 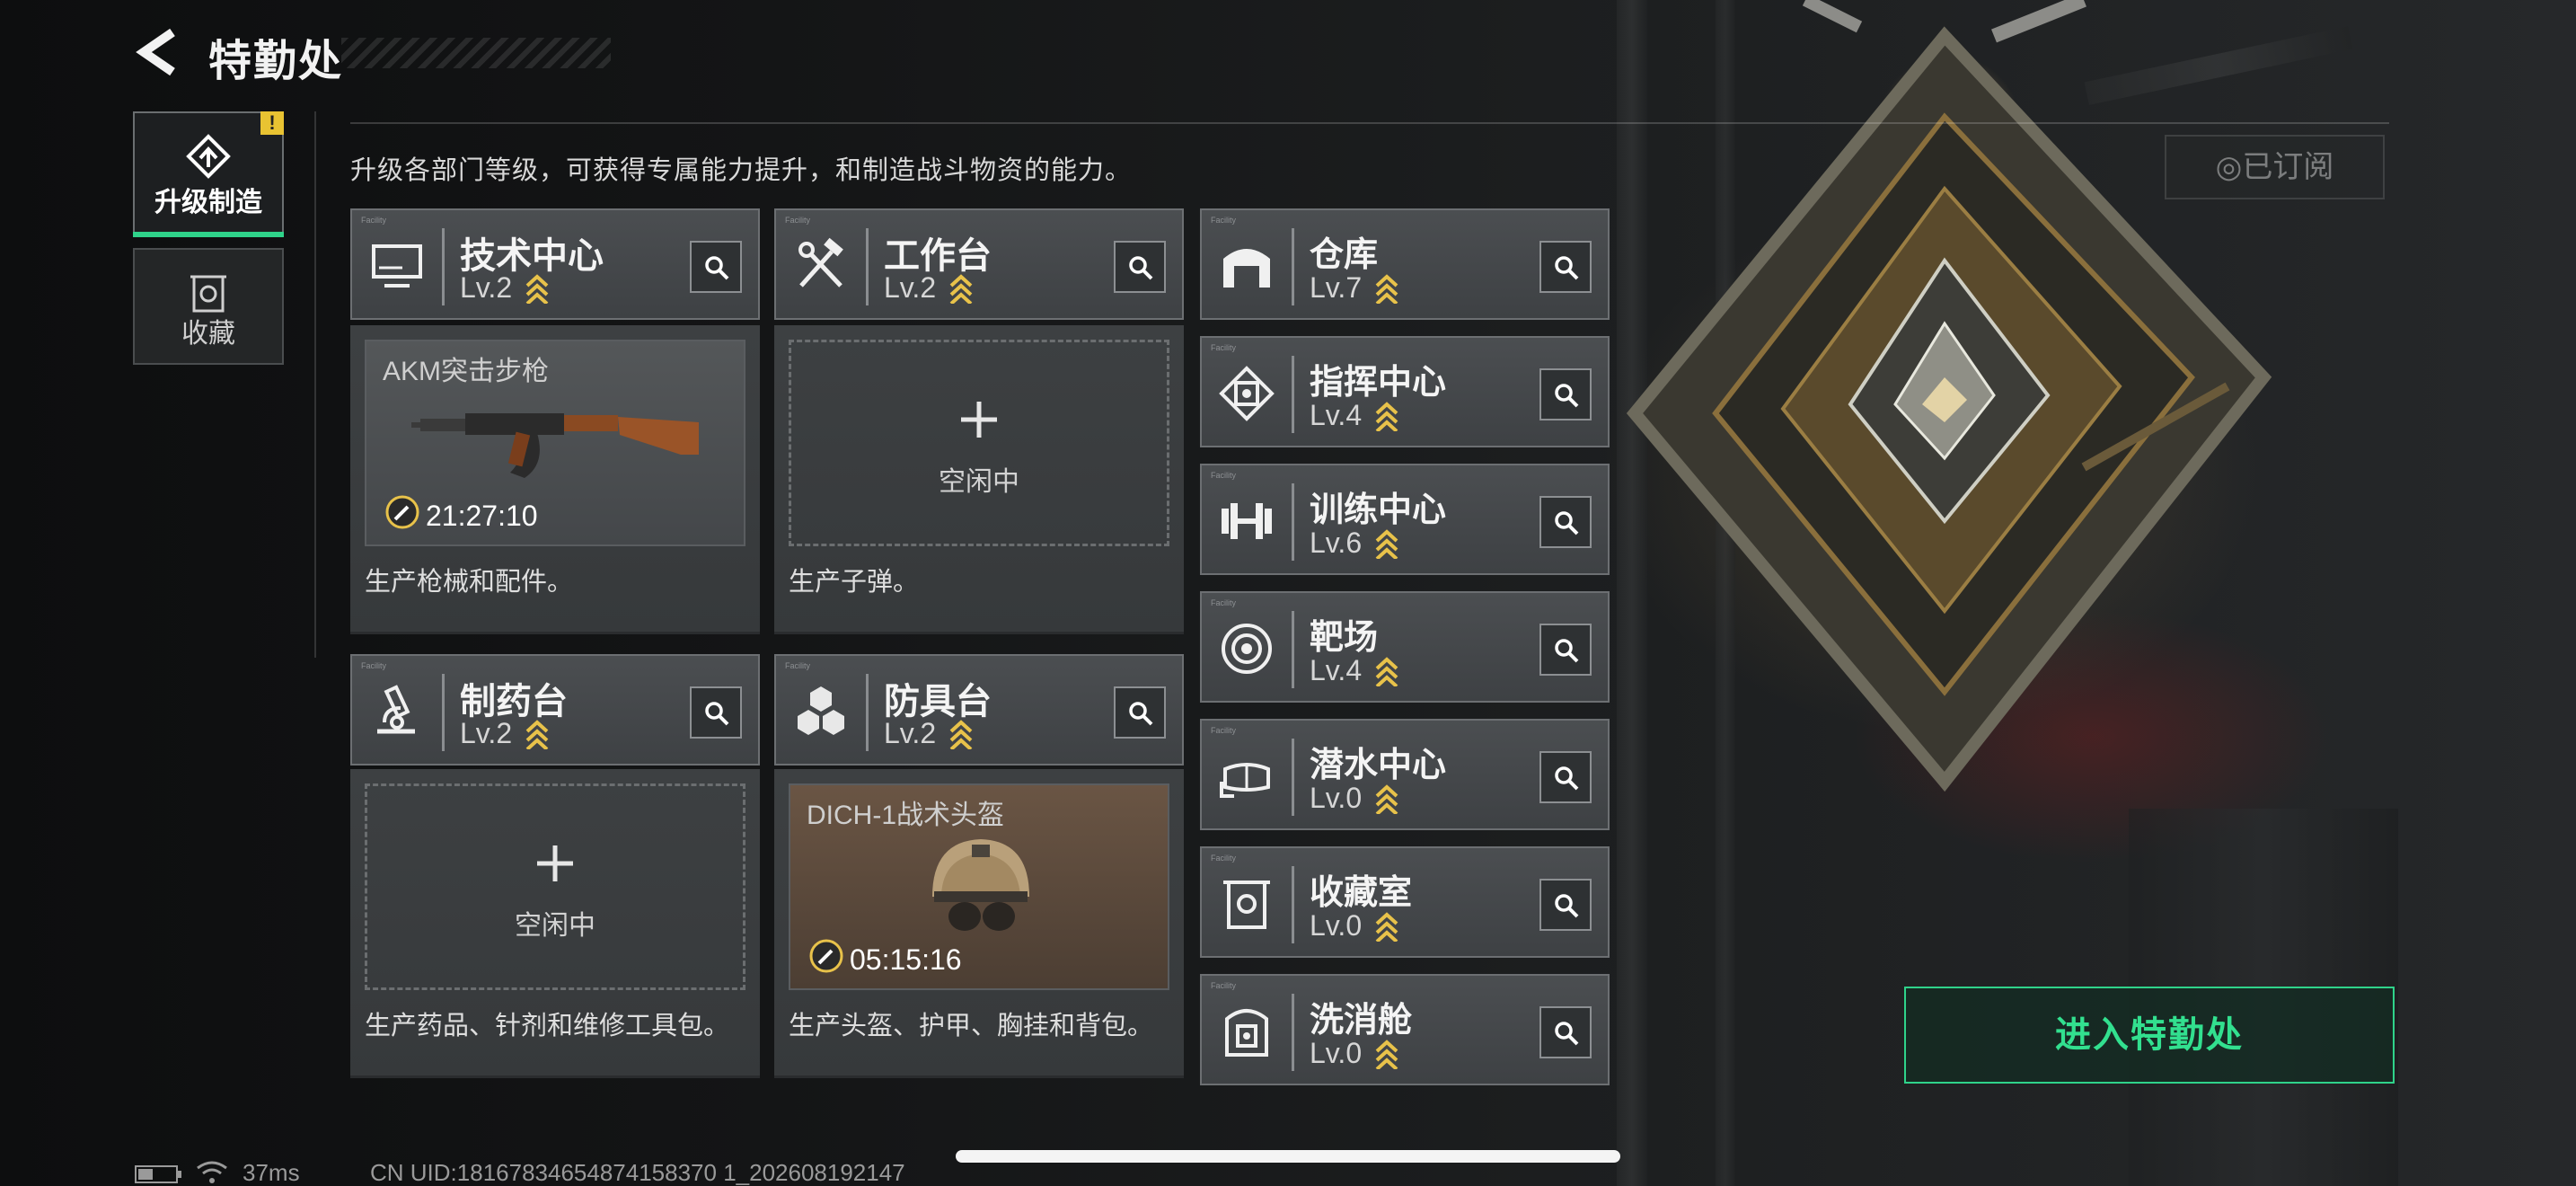 I want to click on facility-card-pharmacy: Facility 制药台 Lv.2, so click(x=555, y=710).